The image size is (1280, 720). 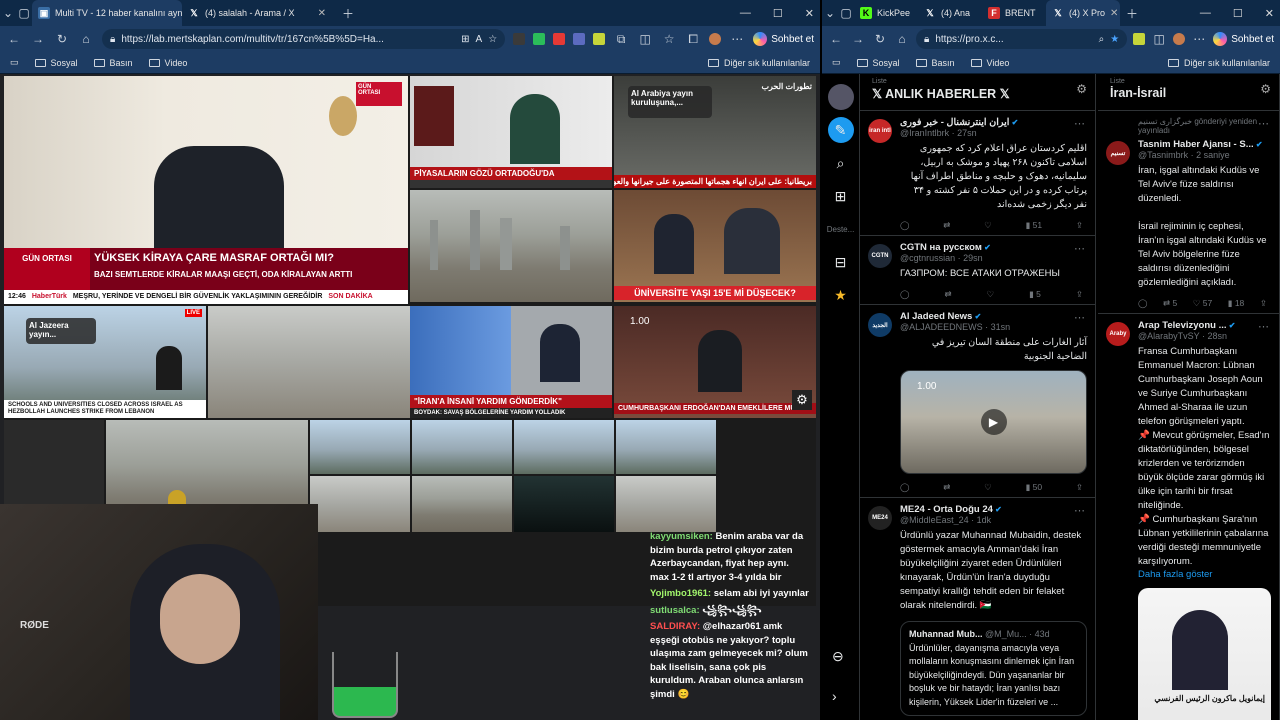 I want to click on tv-tile-studio: PİYASALARIN GÖZÜ ORTADOĞU'DA, so click(x=511, y=132).